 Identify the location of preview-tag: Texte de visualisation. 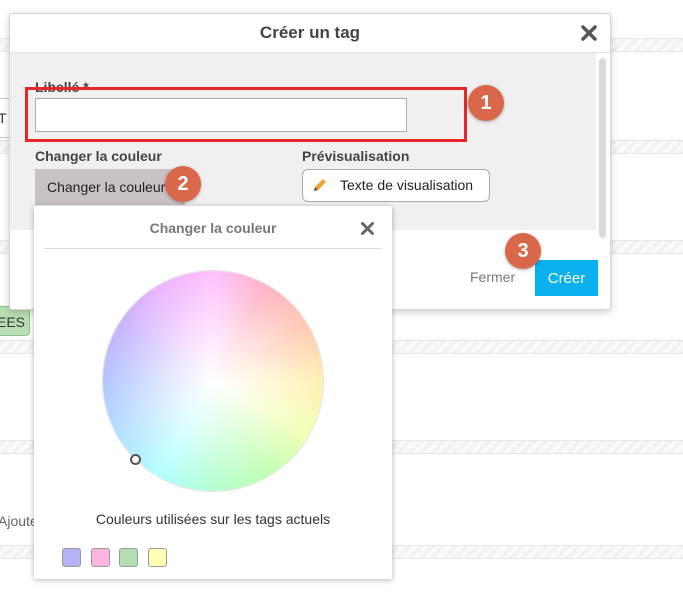
(396, 185).